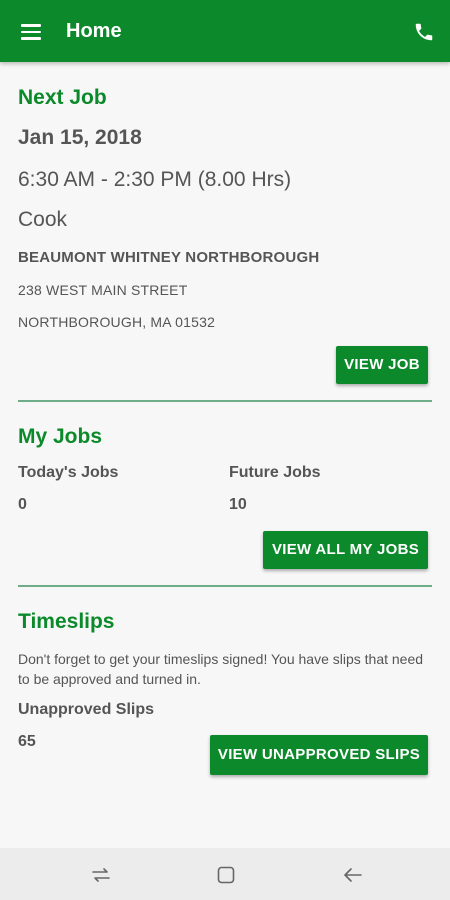 Image resolution: width=450 pixels, height=900 pixels. I want to click on timeslips-heading: Timeslips, so click(66, 621).